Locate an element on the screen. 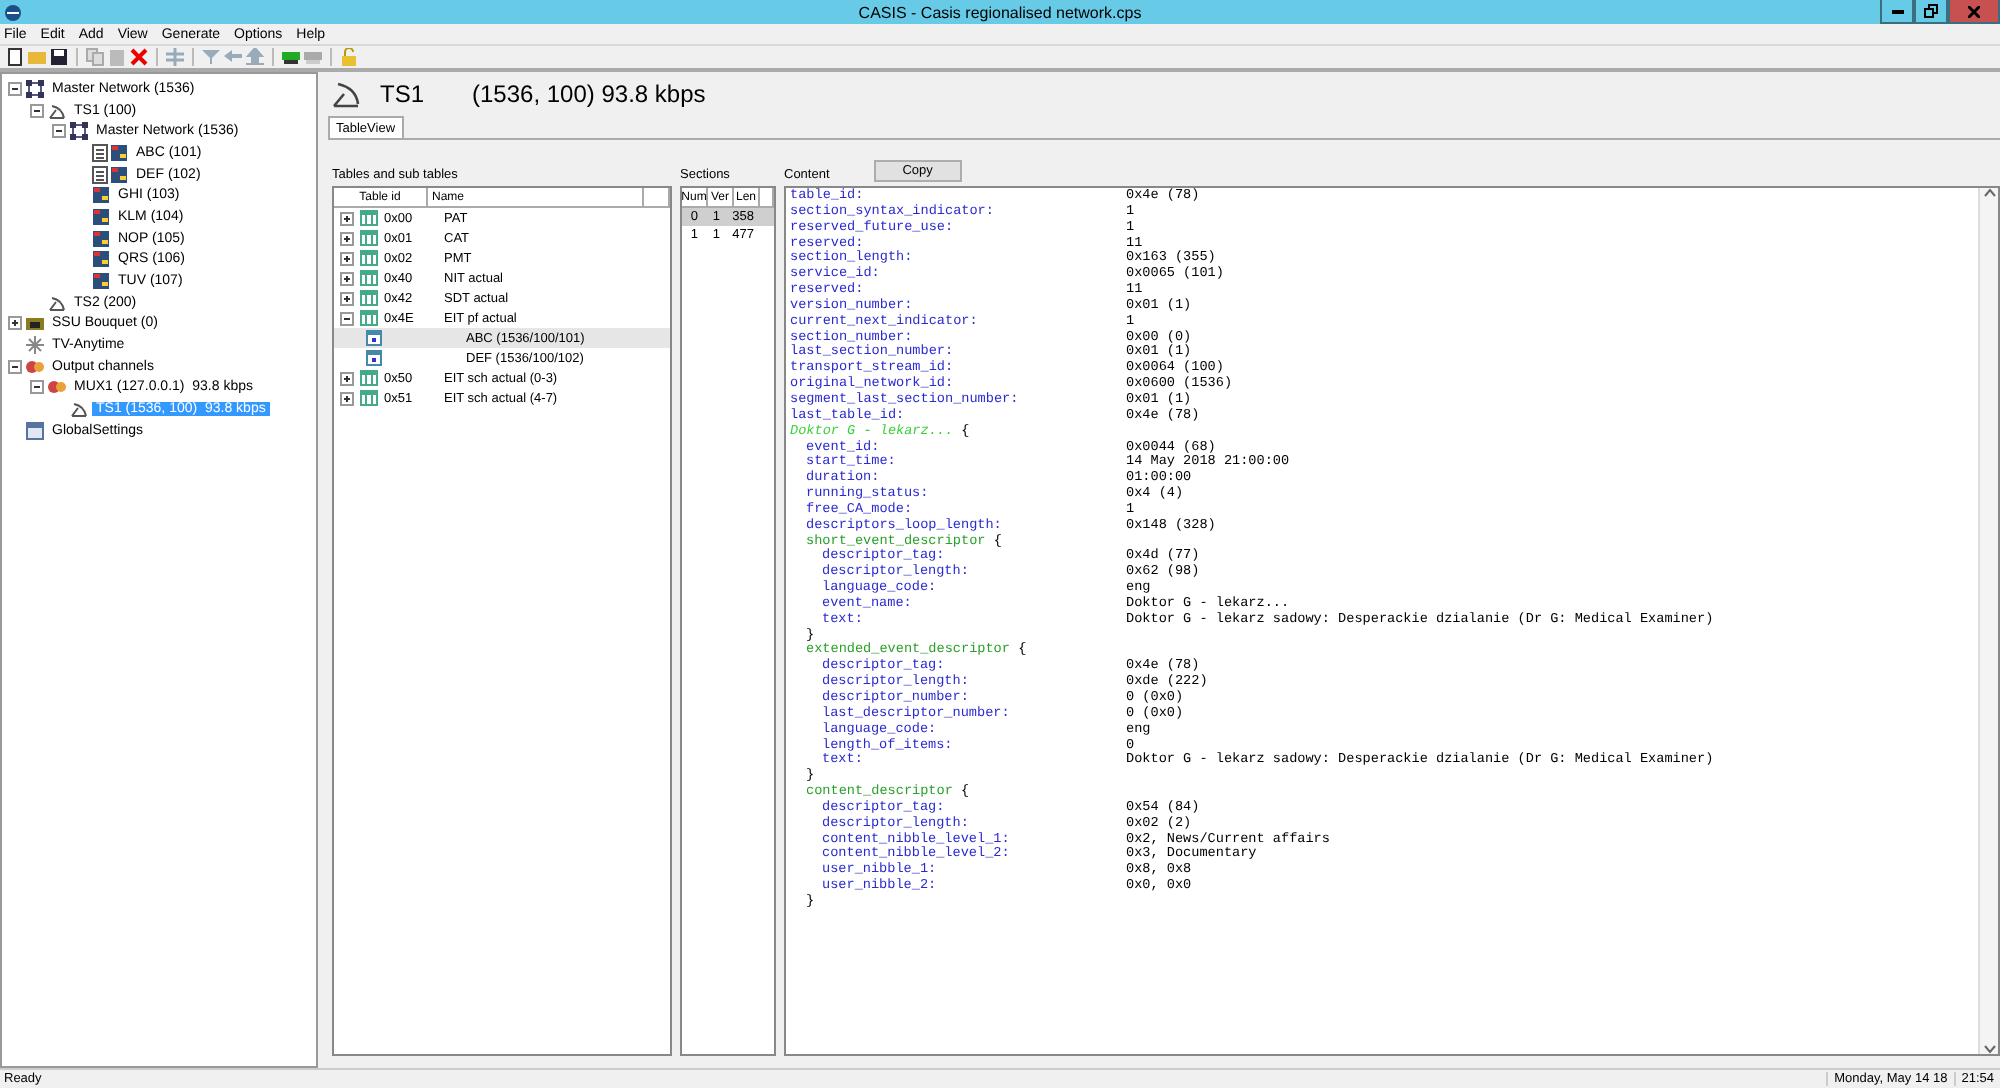 The width and height of the screenshot is (2000, 1088). restore-button is located at coordinates (1931, 12).